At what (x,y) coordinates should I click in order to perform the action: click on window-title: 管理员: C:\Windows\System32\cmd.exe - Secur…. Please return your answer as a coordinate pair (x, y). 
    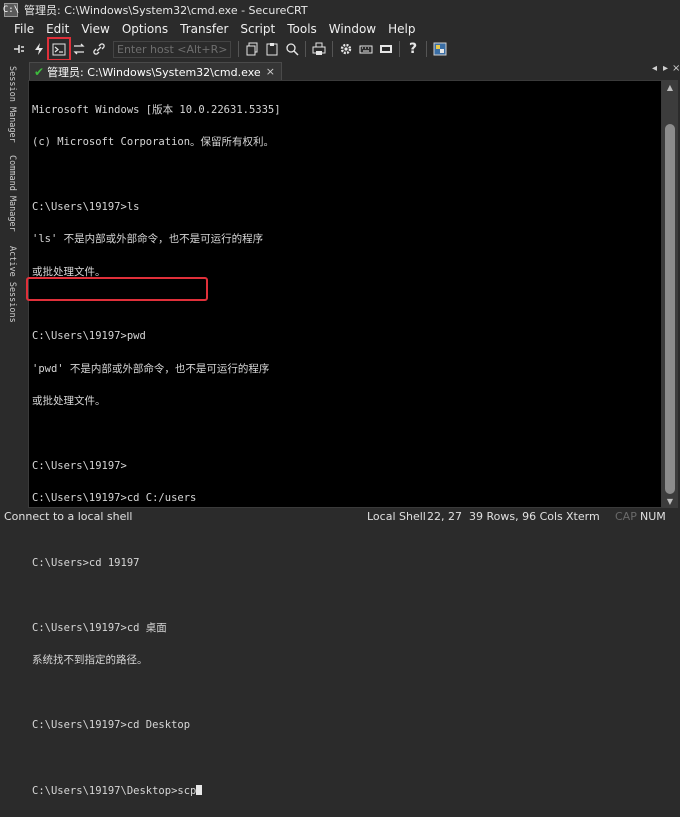
    Looking at the image, I should click on (166, 10).